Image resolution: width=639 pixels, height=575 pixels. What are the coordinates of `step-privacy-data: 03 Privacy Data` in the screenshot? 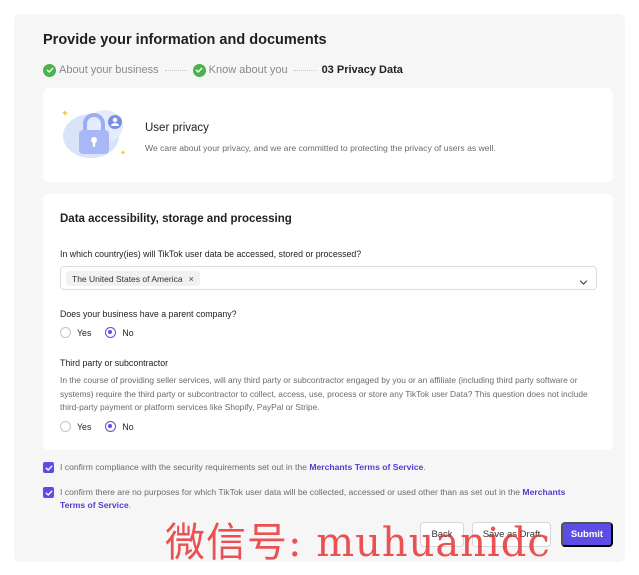 It's located at (362, 70).